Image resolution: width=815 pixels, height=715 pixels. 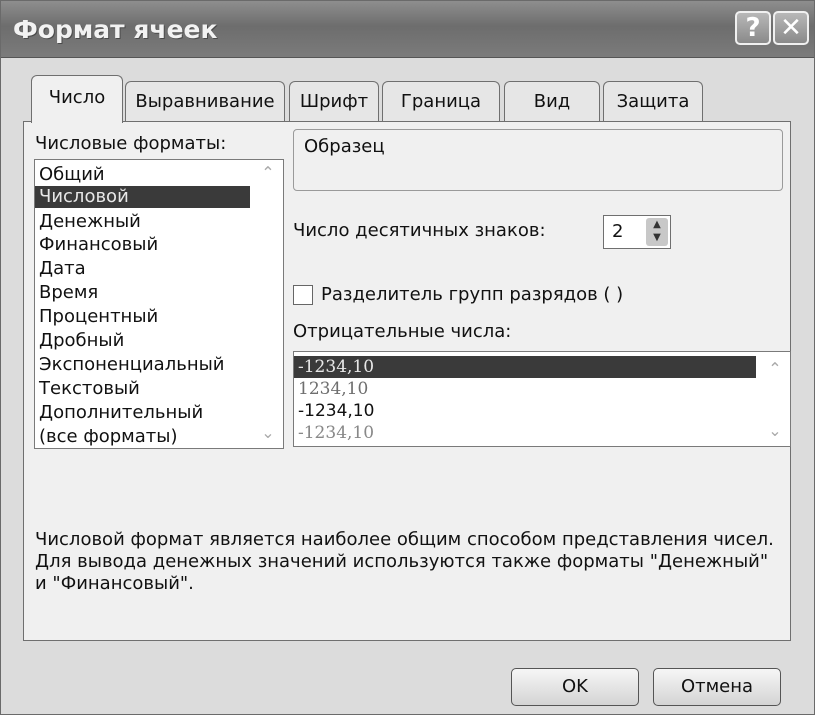 What do you see at coordinates (538, 160) in the screenshot?
I see `sample-box: Образец` at bounding box center [538, 160].